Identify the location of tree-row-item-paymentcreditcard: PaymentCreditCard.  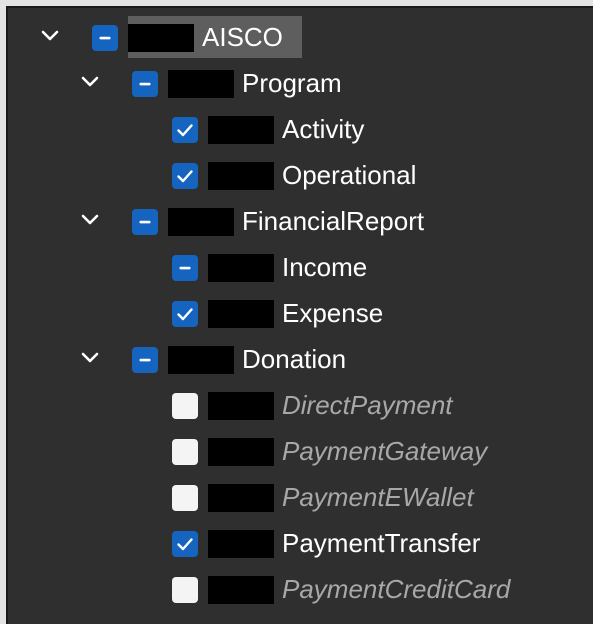
(300, 589).